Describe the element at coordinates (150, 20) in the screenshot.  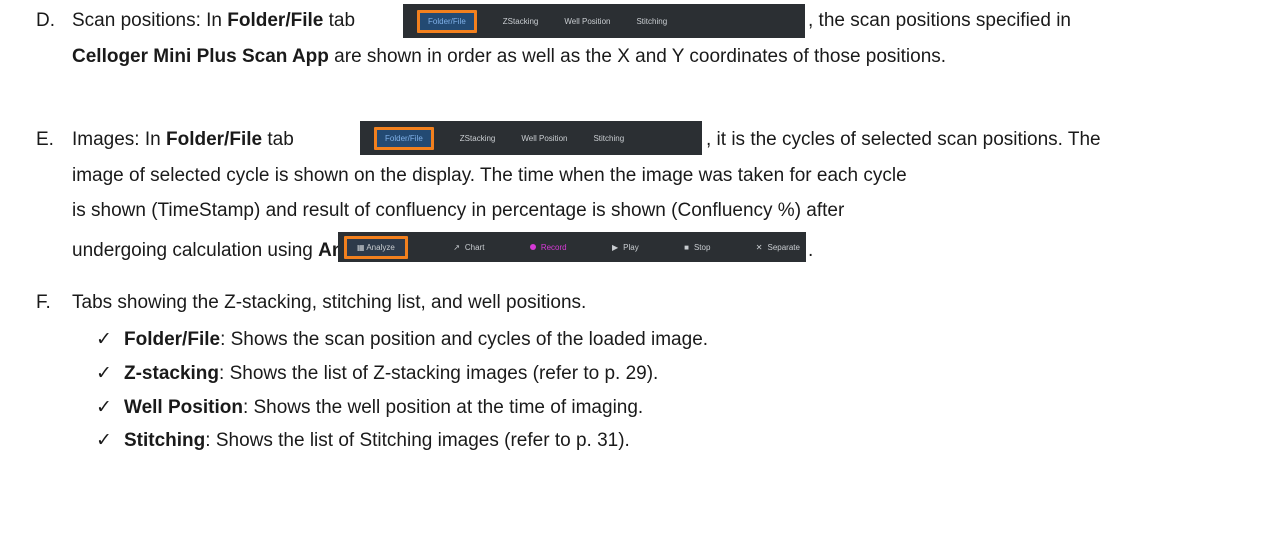
I see `item-d-text: Scan positions: In` at that location.